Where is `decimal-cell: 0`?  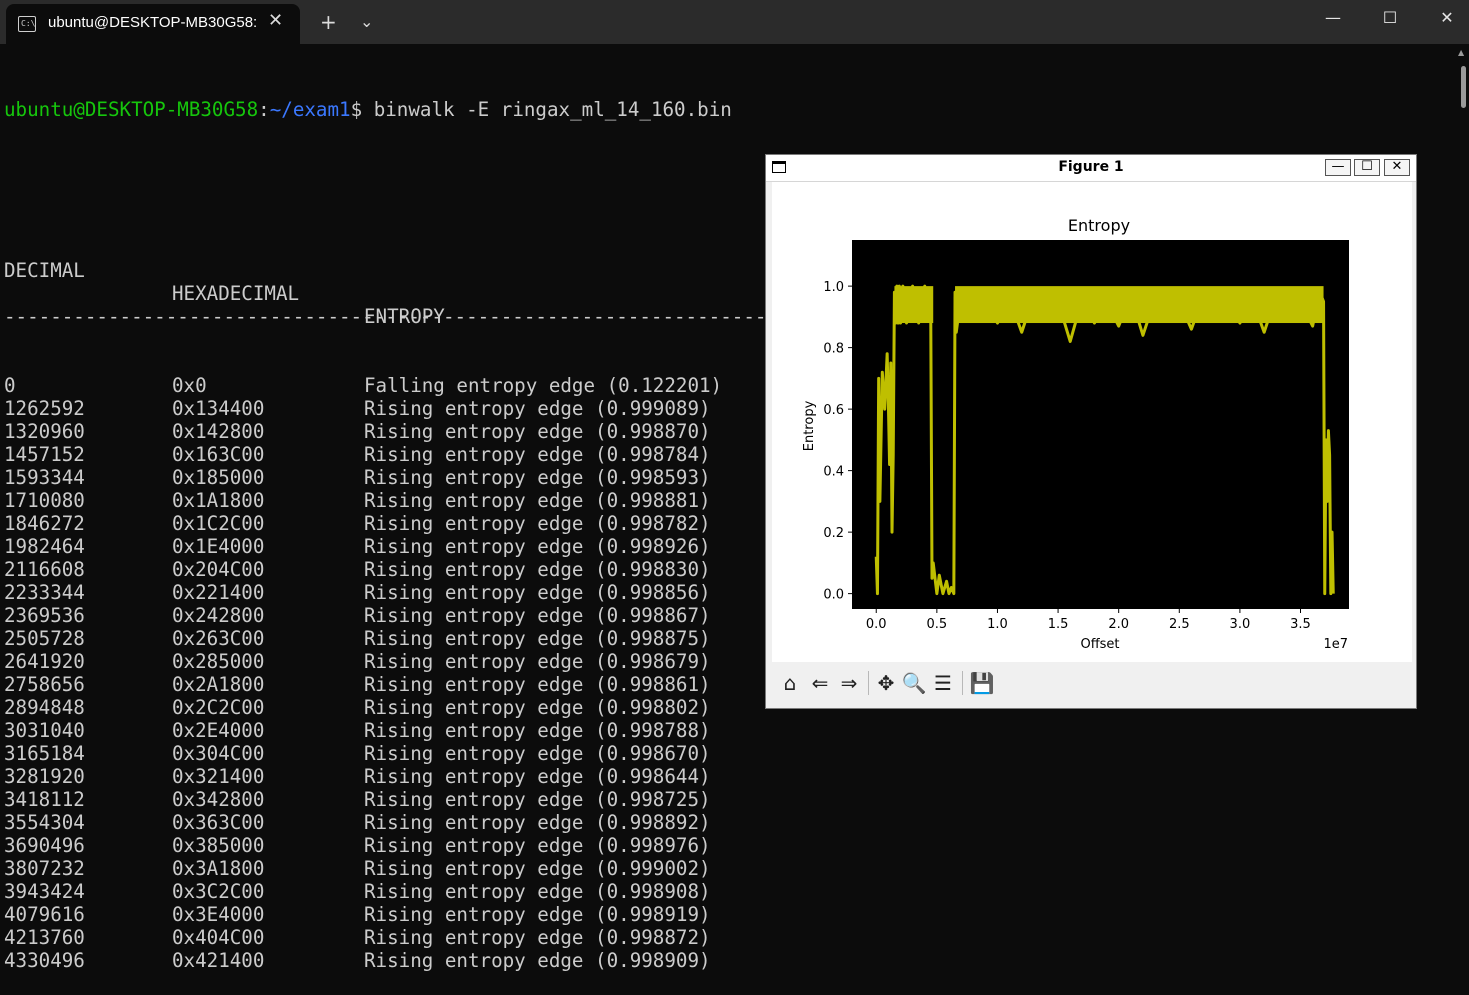 decimal-cell: 0 is located at coordinates (10, 385).